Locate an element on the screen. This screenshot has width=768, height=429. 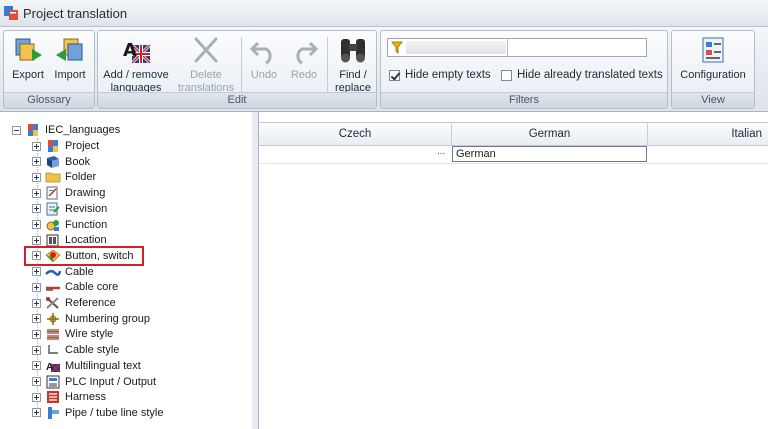
collapse-toggle is located at coordinates (16, 130).